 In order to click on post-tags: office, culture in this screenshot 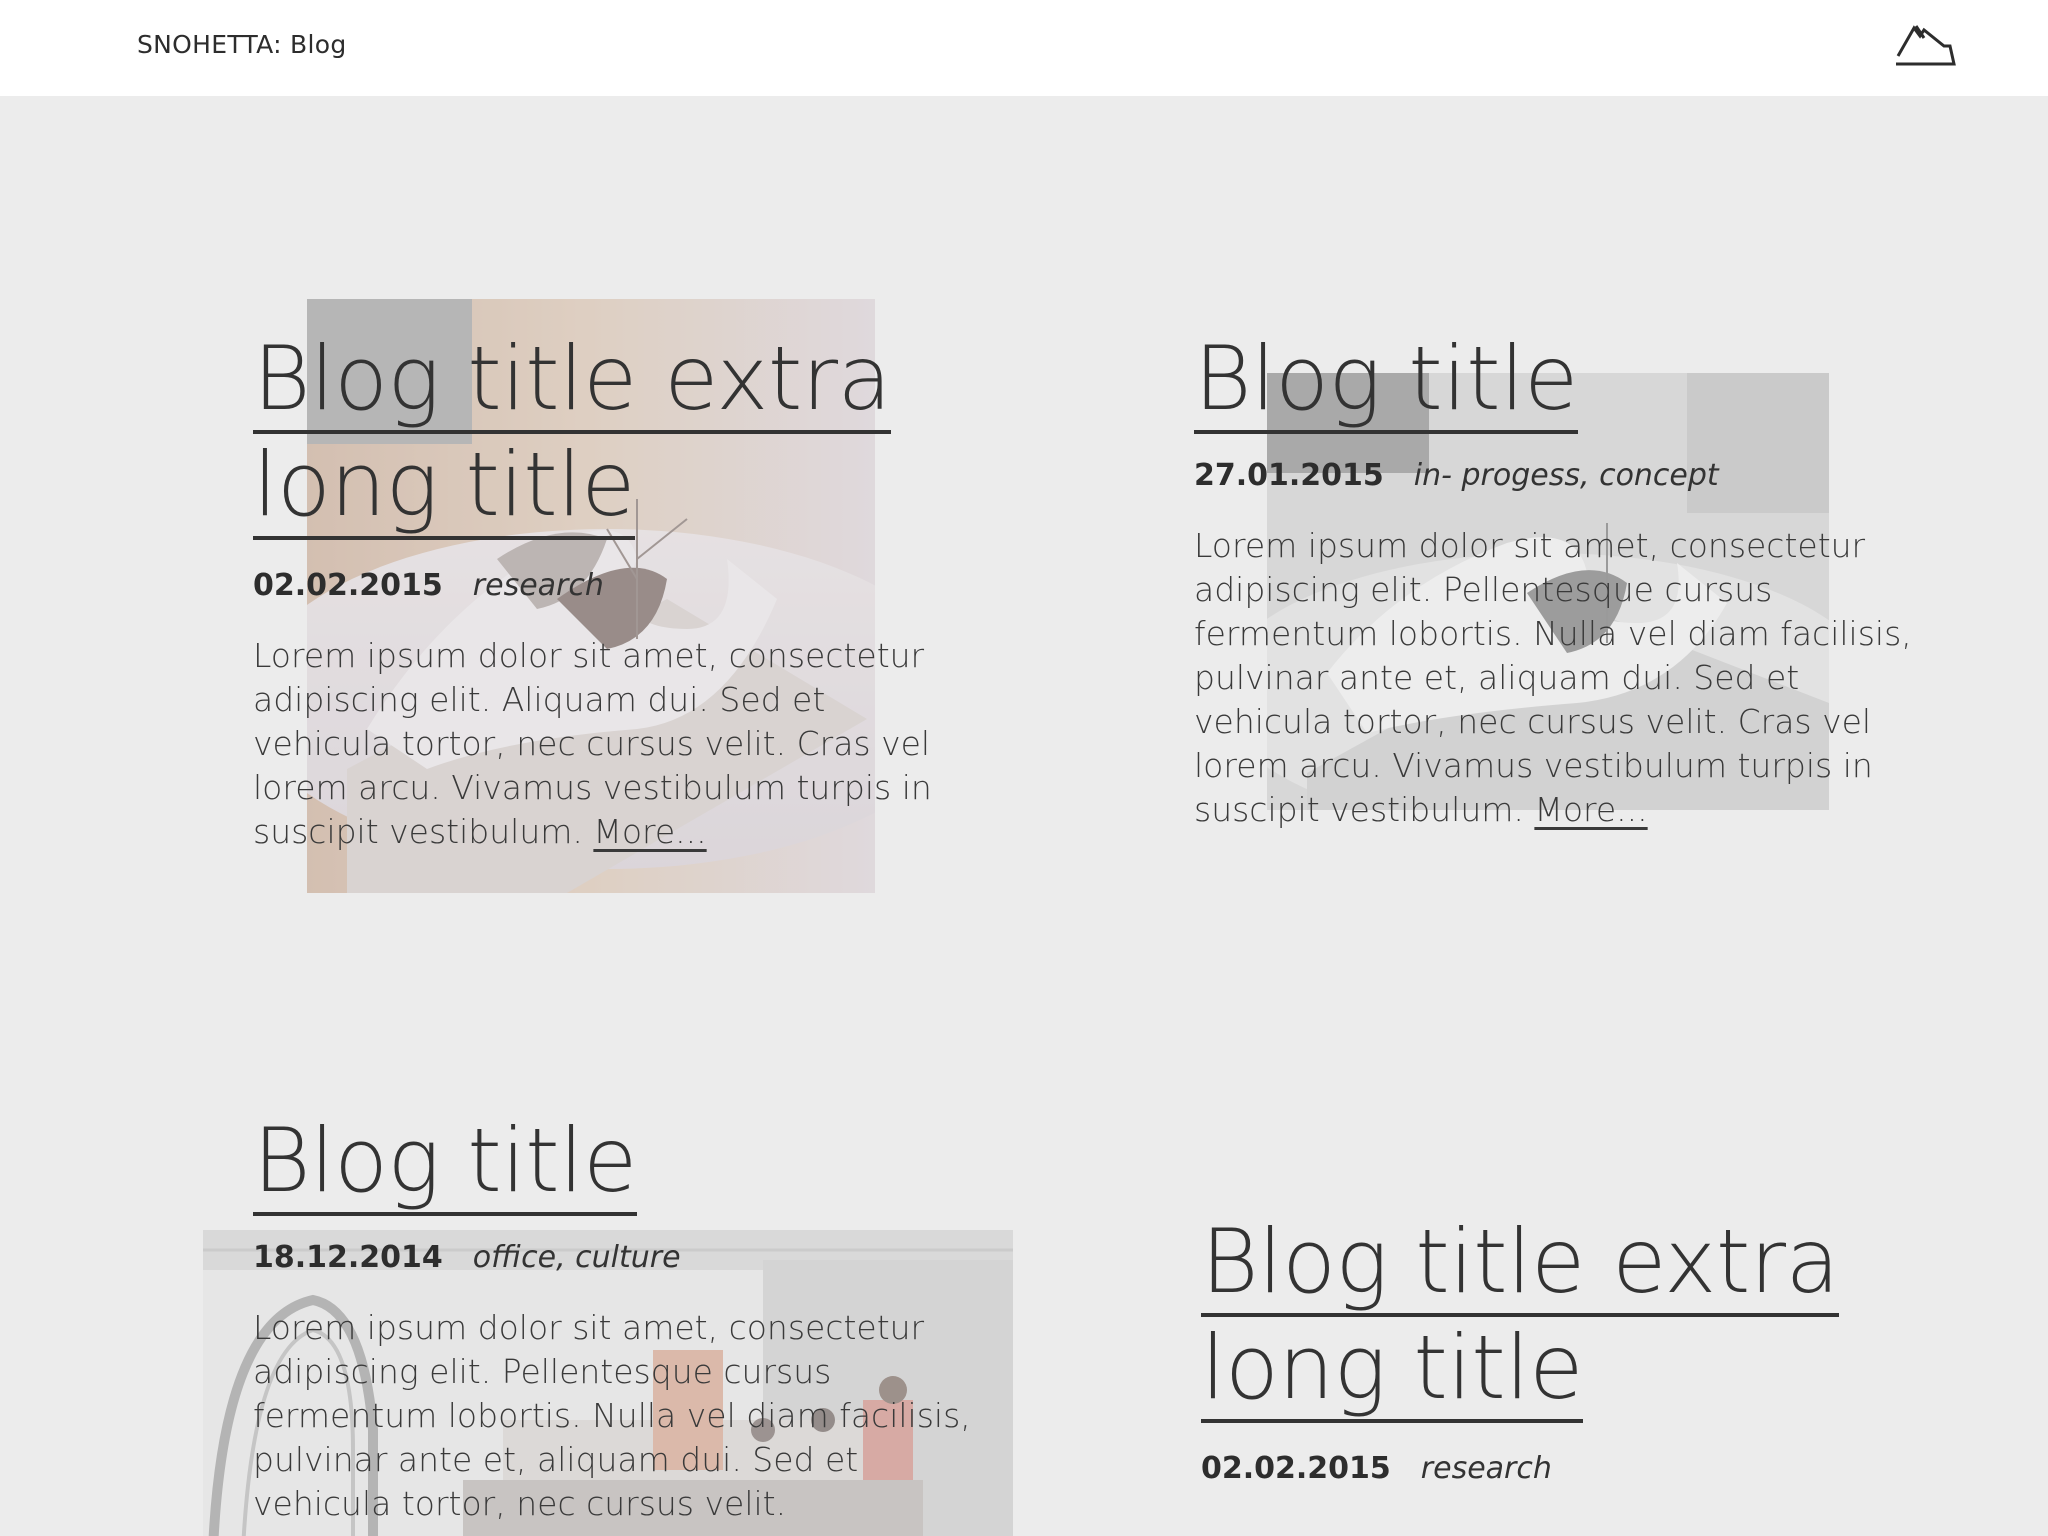, I will do `click(577, 1257)`.